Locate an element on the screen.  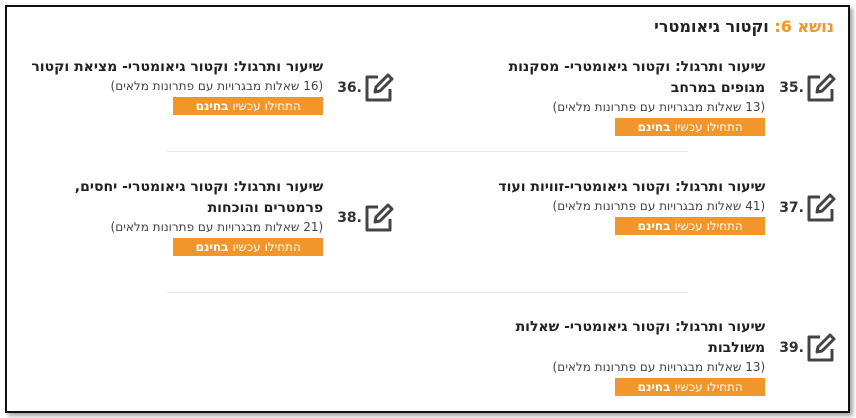
lesson-marker: 36. is located at coordinates (364, 88).